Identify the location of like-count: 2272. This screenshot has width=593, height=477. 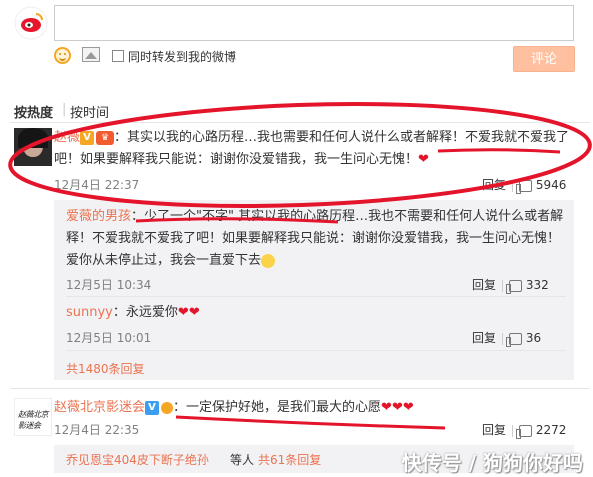
(551, 430).